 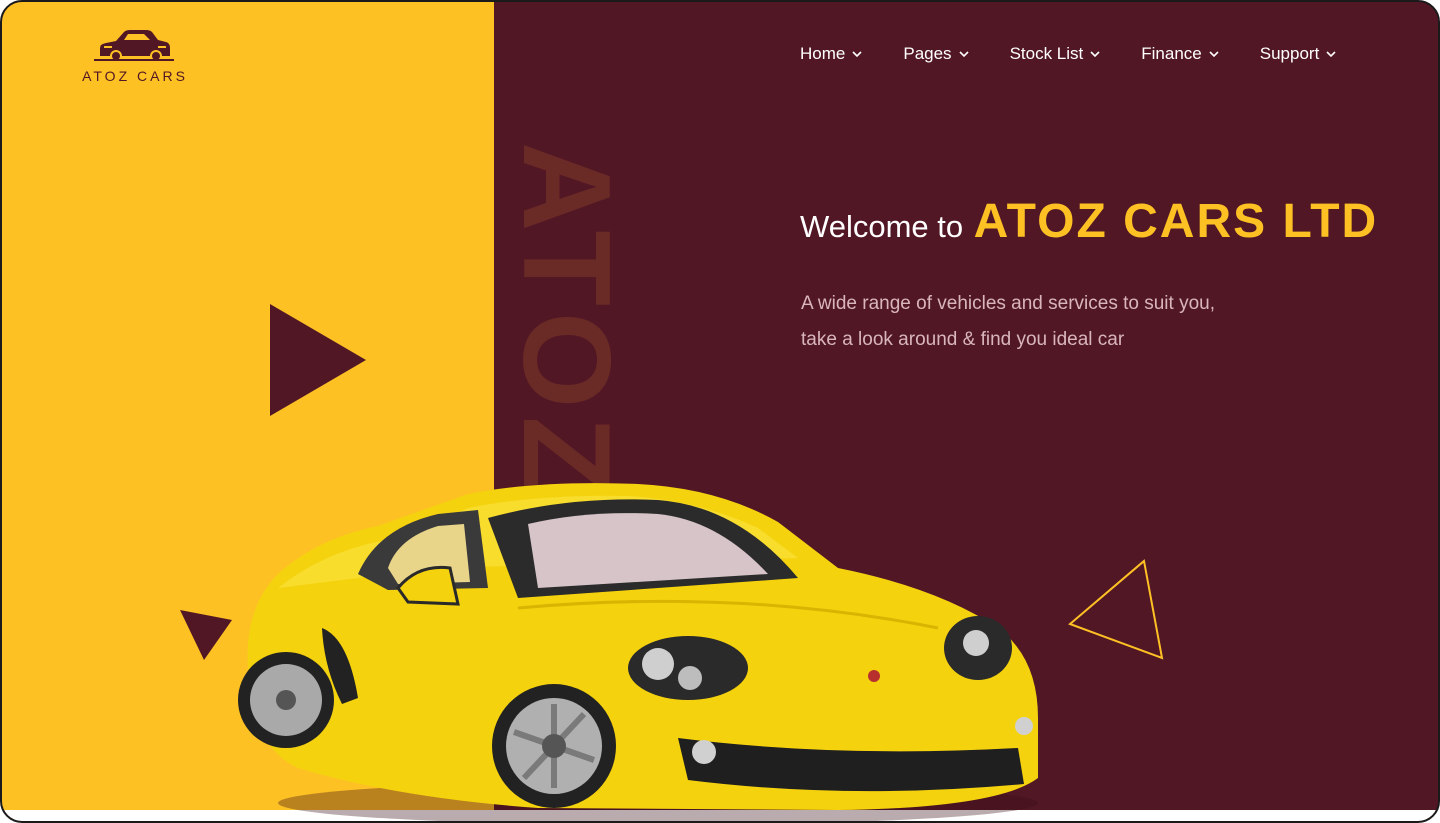 What do you see at coordinates (134, 46) in the screenshot?
I see `car-icon` at bounding box center [134, 46].